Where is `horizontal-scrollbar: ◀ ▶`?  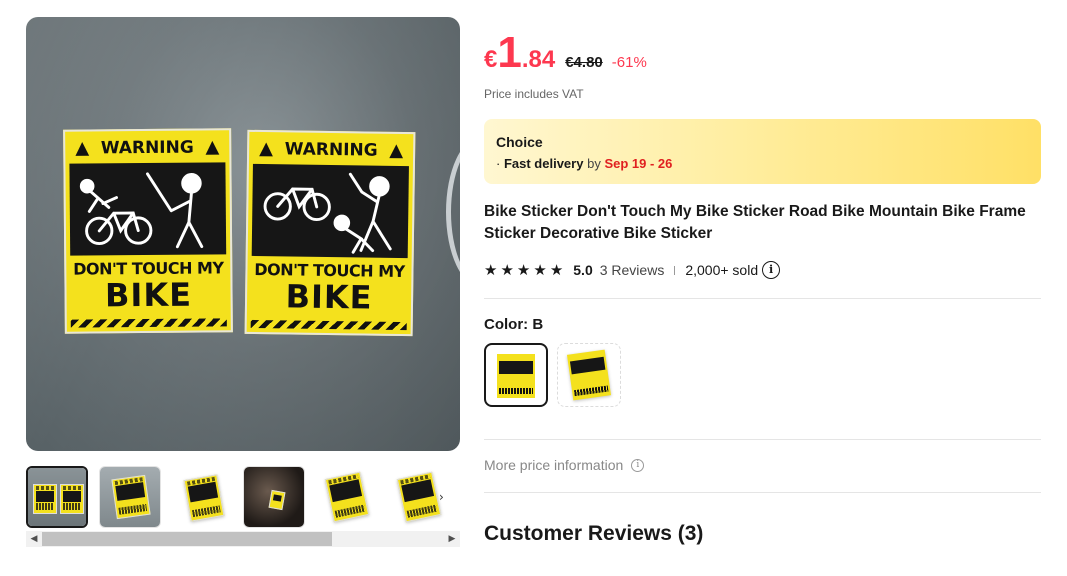 horizontal-scrollbar: ◀ ▶ is located at coordinates (243, 539).